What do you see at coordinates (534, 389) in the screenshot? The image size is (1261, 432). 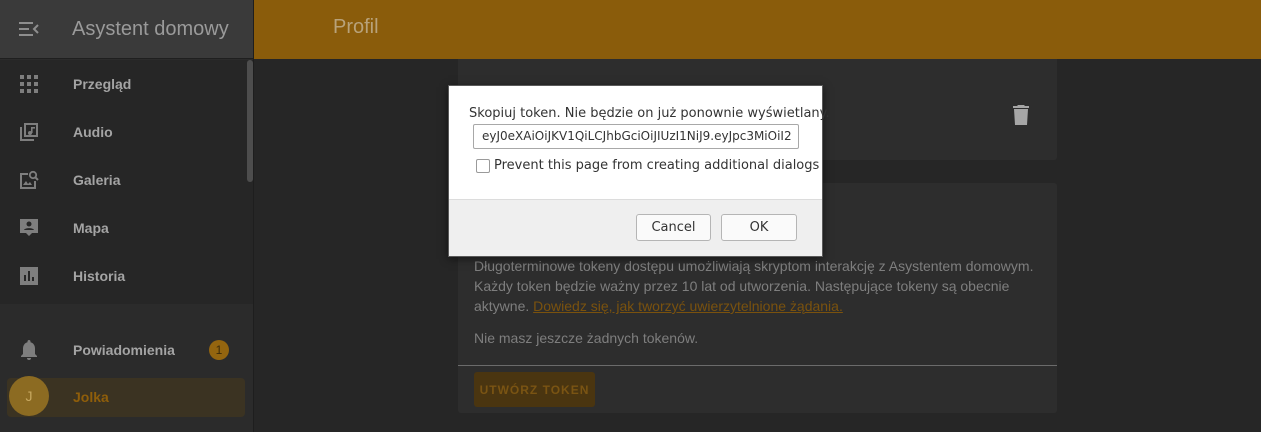 I see `create-token-button: UTWÓRZ TOKEN` at bounding box center [534, 389].